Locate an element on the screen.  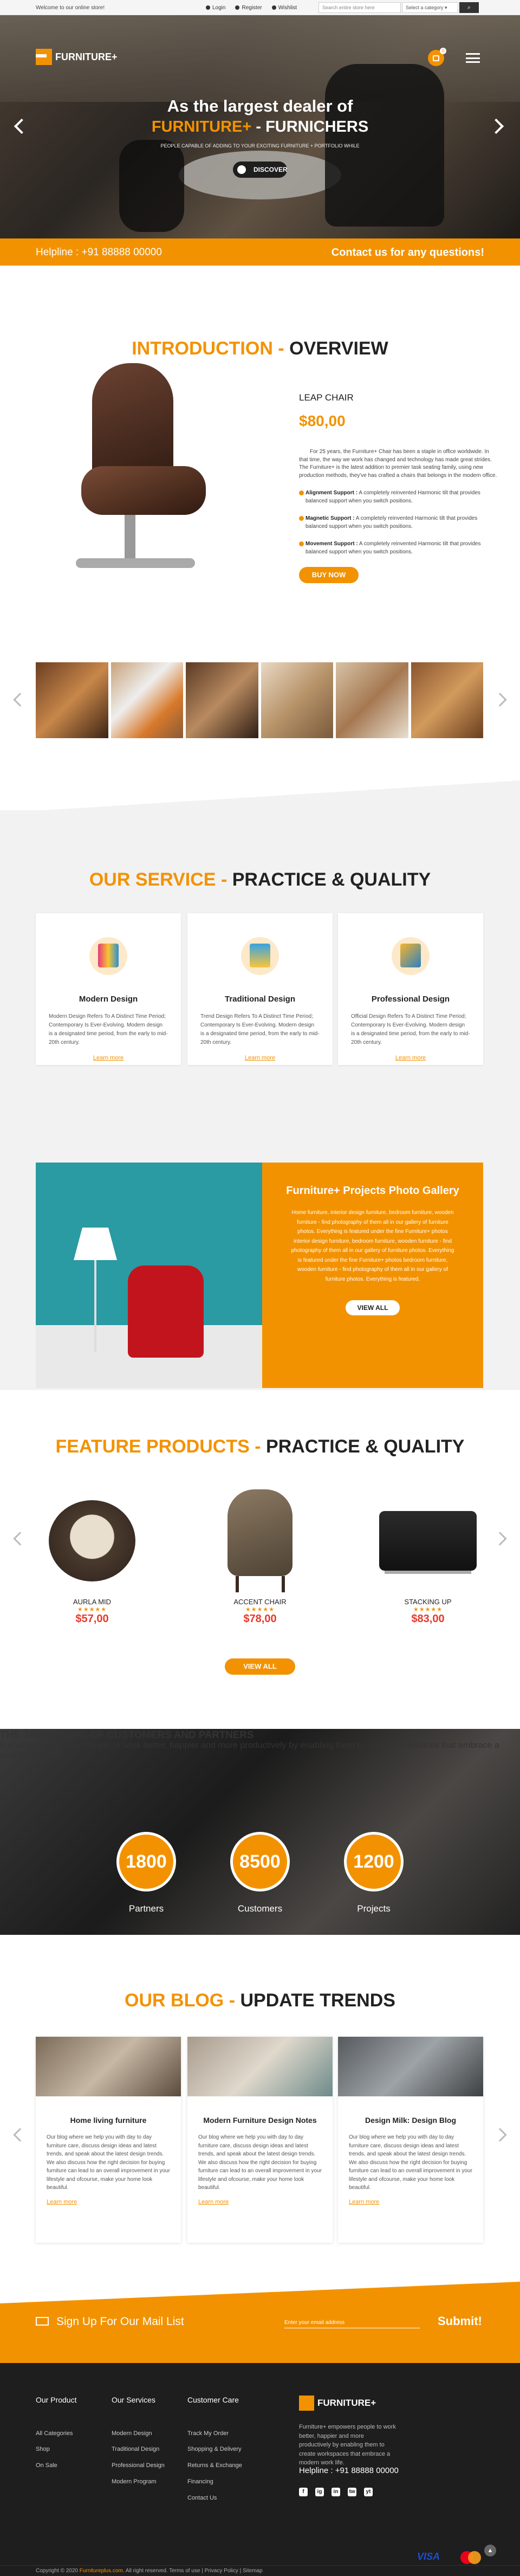
blog-image is located at coordinates (410, 2066).